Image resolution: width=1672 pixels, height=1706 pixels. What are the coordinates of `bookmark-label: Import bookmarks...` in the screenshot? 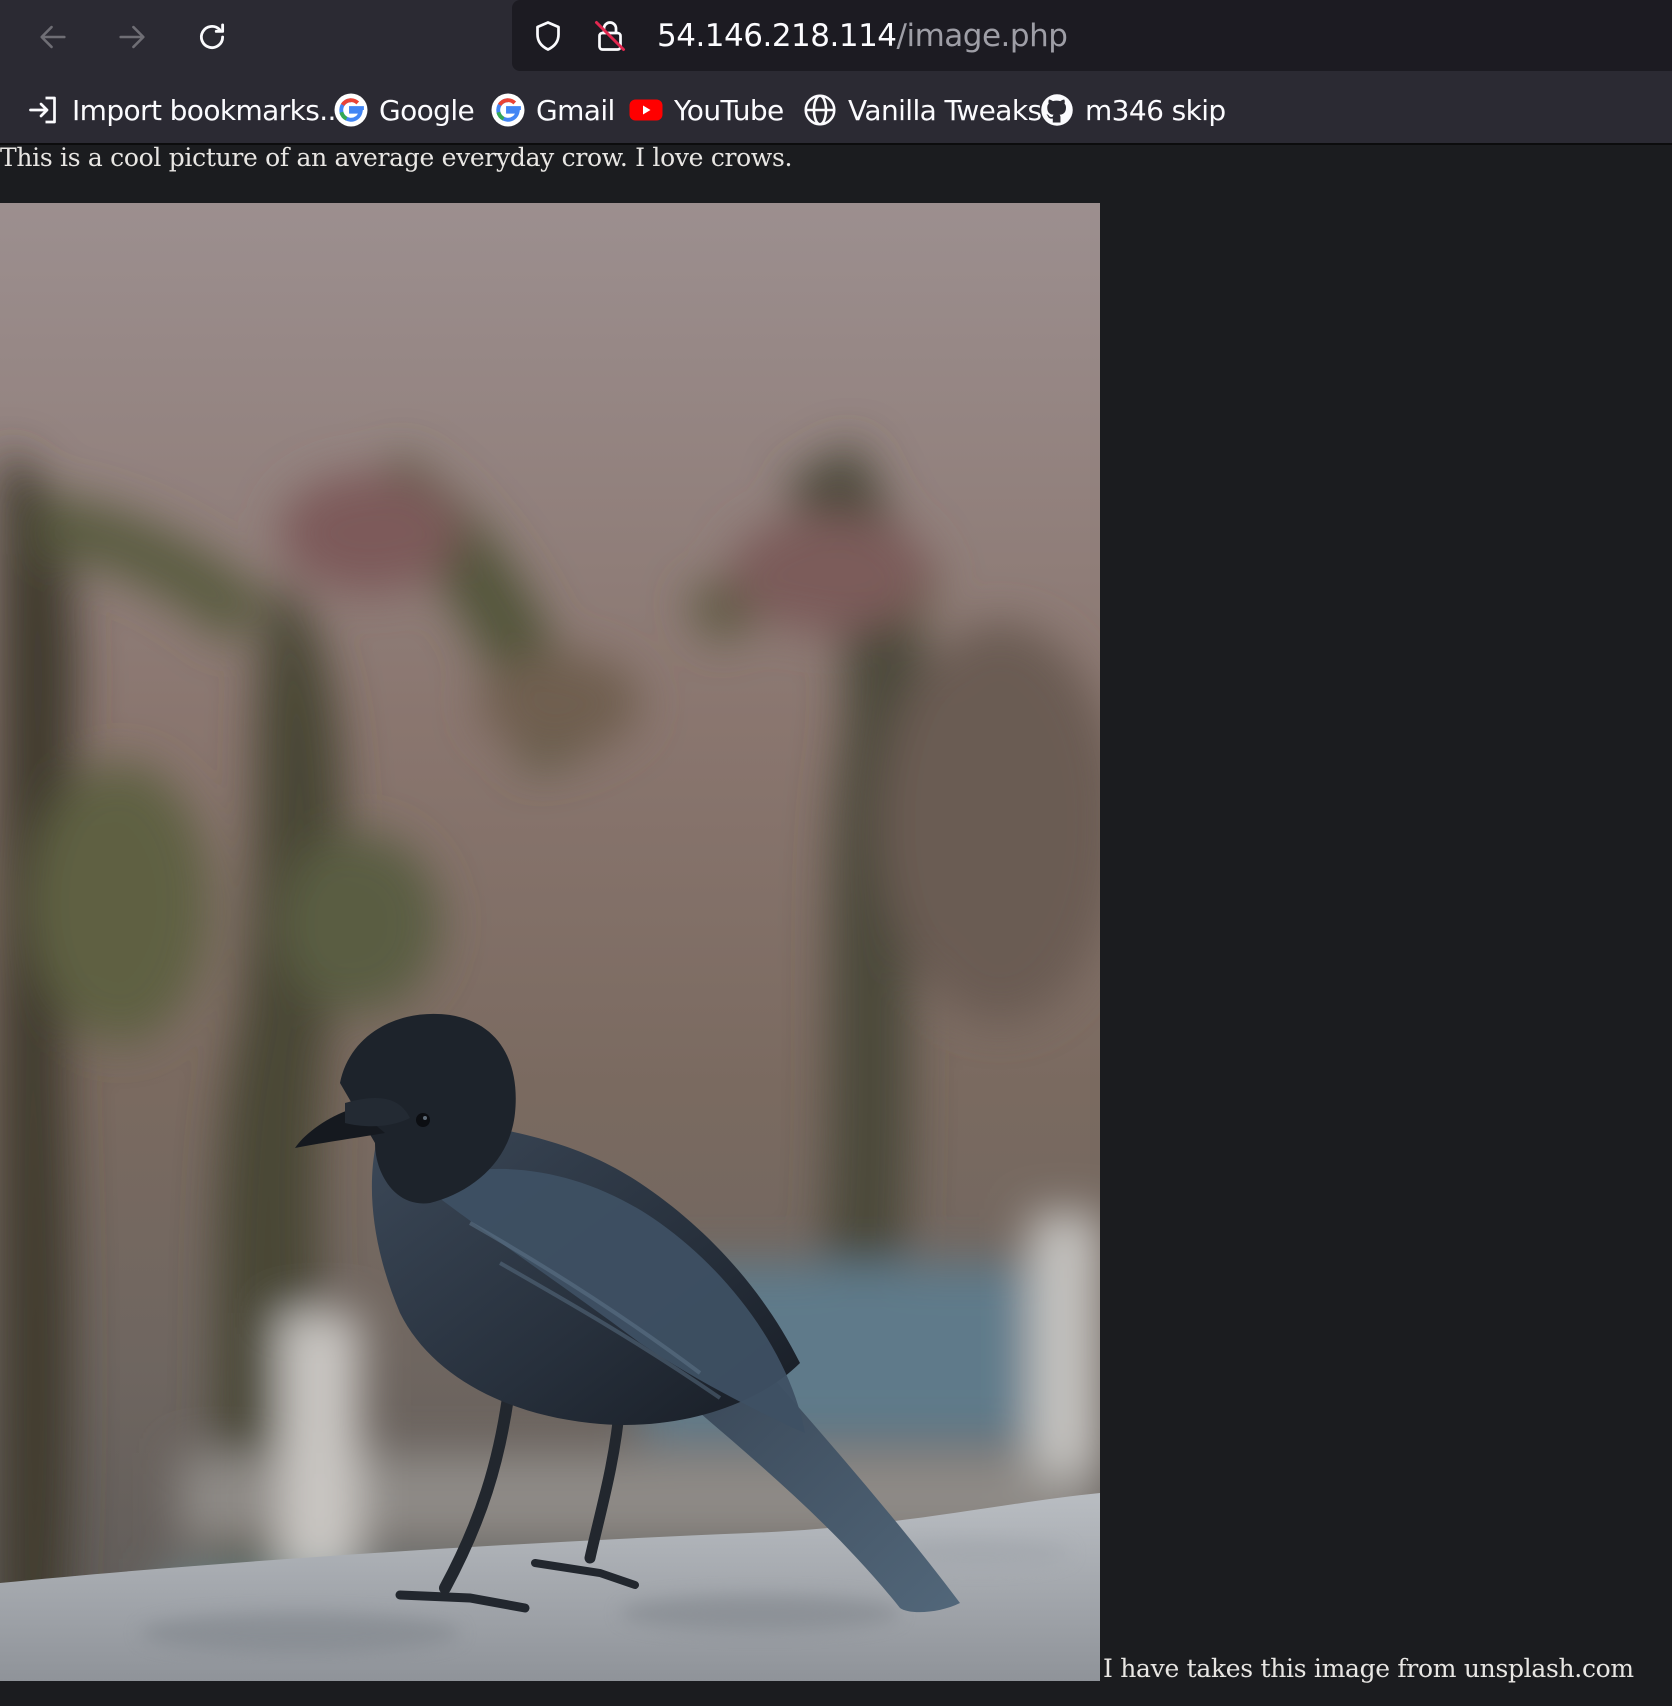 It's located at (208, 110).